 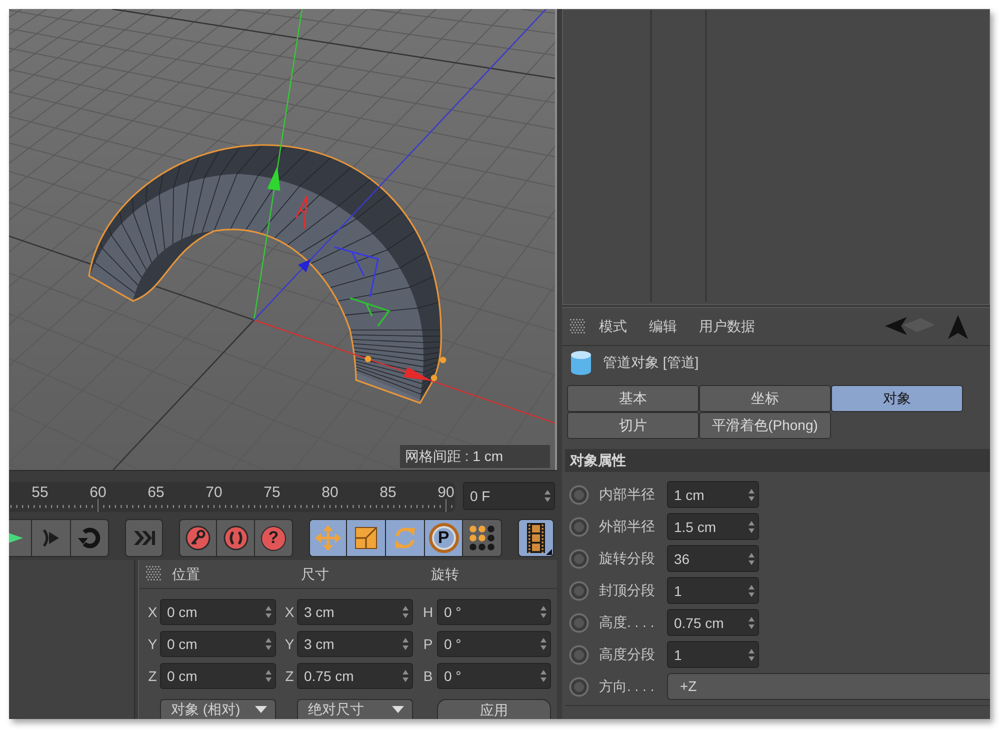 I want to click on corner-triangle-icon, so click(x=549, y=552).